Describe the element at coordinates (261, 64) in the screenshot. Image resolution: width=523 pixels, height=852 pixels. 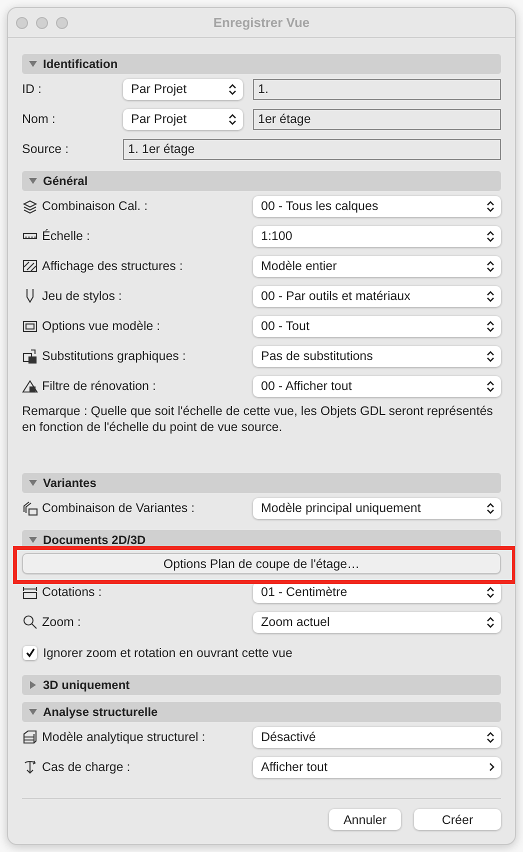
I see `section-header: Identification` at that location.